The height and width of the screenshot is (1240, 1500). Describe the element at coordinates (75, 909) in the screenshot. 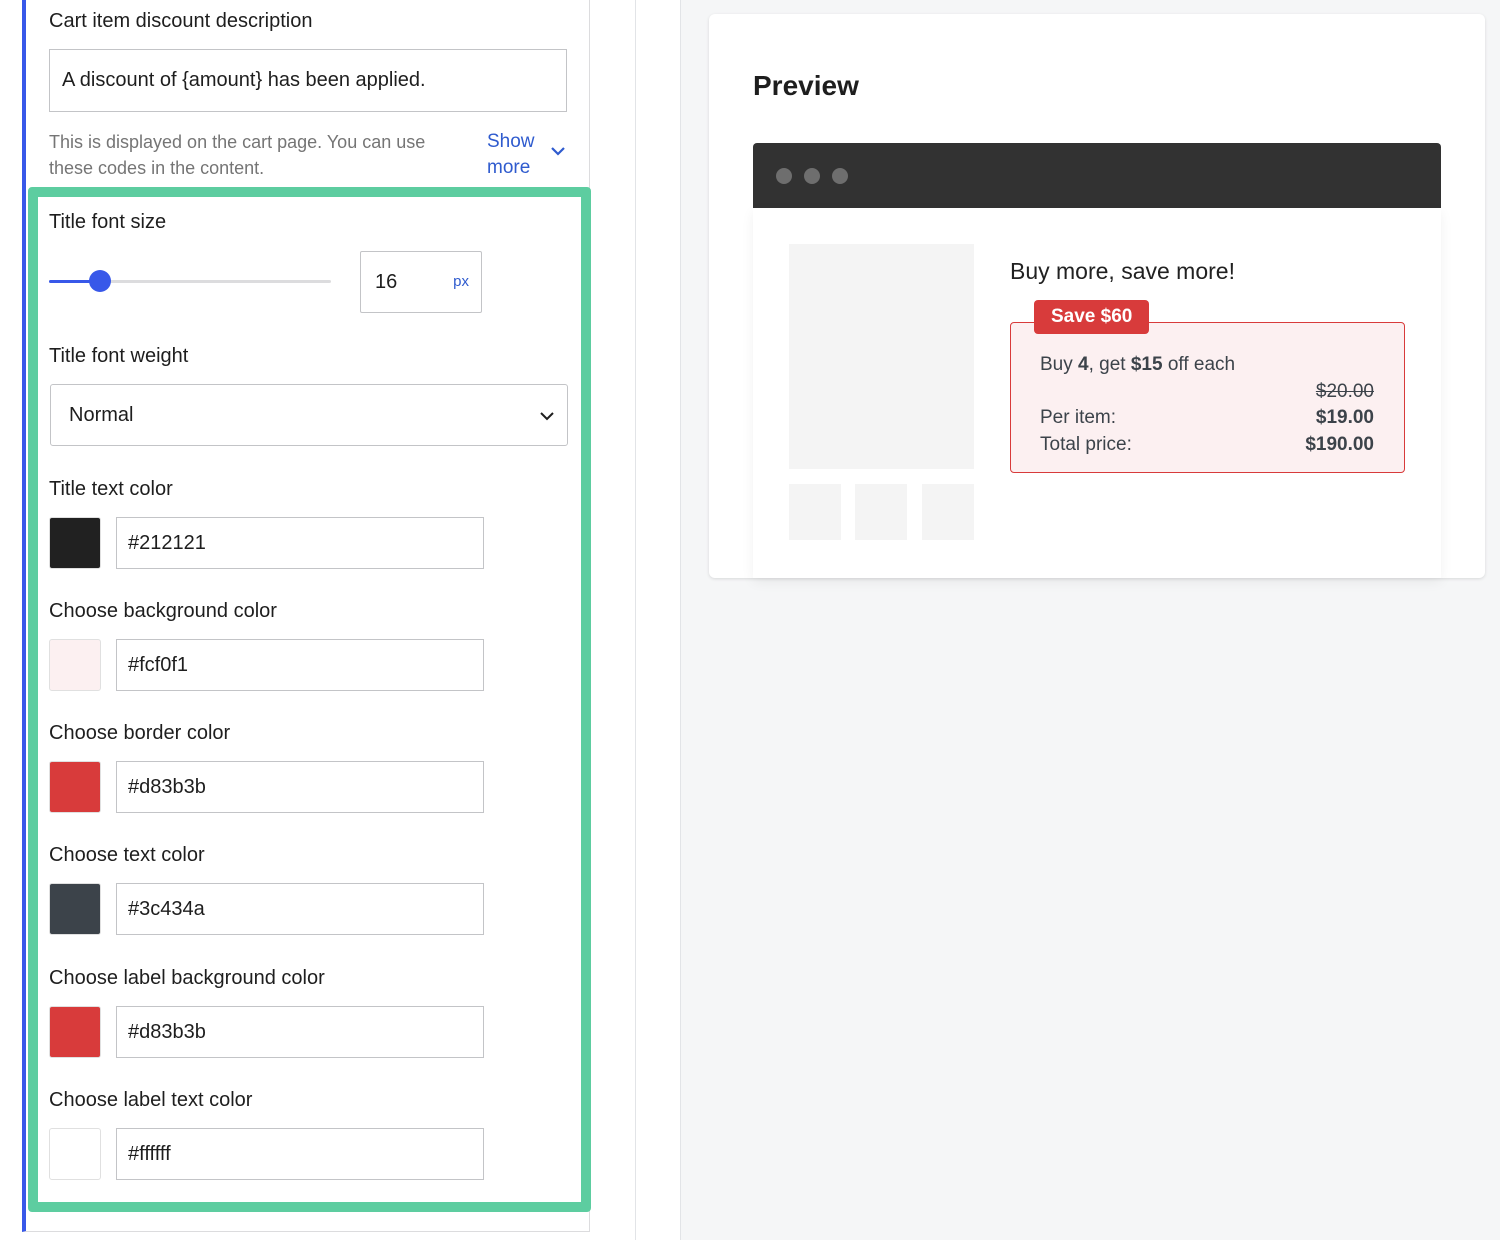

I see `text-color-swatch` at that location.